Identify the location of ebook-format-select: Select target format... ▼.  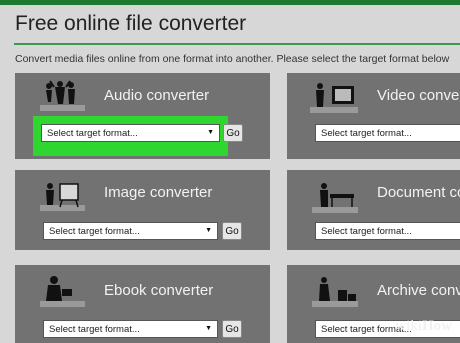
(130, 329).